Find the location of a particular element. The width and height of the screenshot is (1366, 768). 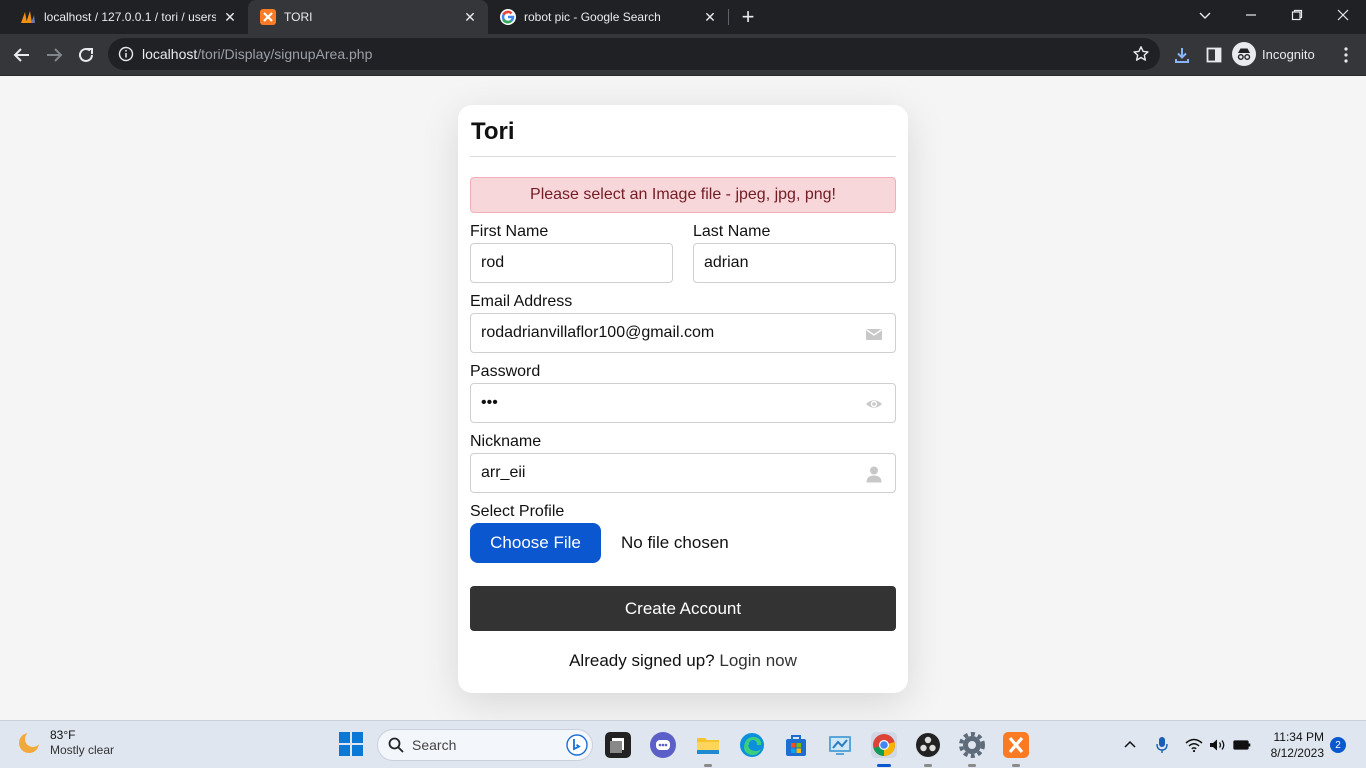

nickname-input: arr_eii is located at coordinates (683, 473).